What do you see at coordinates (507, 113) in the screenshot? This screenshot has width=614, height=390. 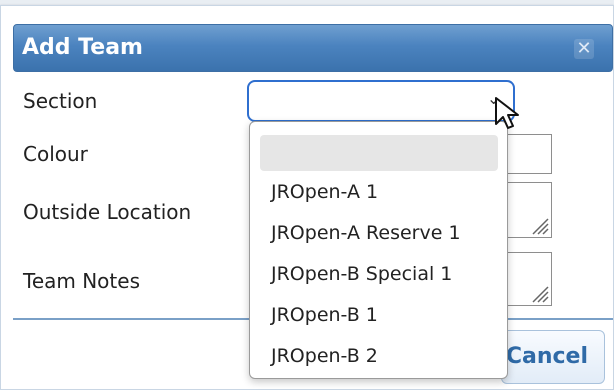 I see `cursor-icon` at bounding box center [507, 113].